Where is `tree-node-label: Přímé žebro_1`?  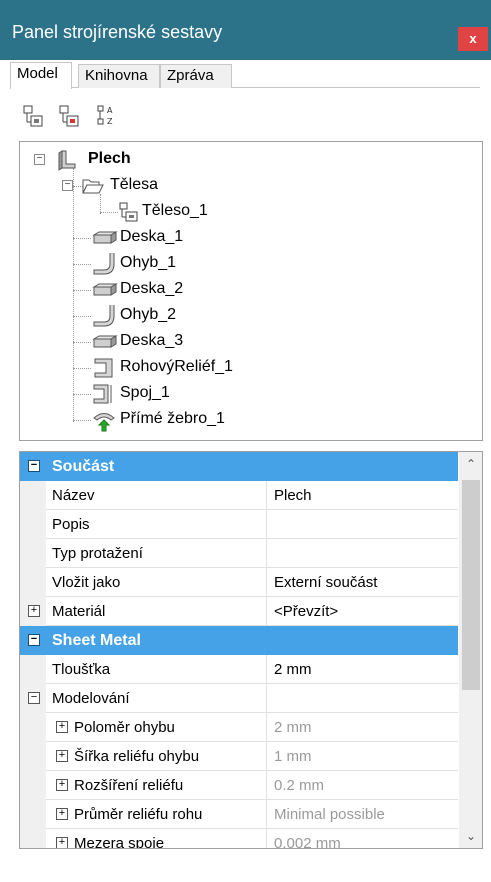 tree-node-label: Přímé žebro_1 is located at coordinates (172, 418).